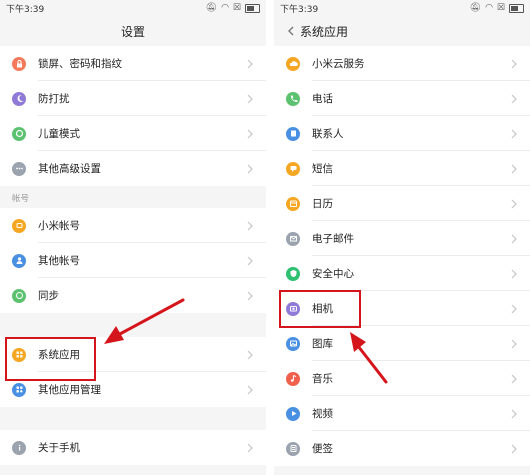 This screenshot has width=530, height=475. Describe the element at coordinates (144, 321) in the screenshot. I see `annotation-arrow-left` at that location.